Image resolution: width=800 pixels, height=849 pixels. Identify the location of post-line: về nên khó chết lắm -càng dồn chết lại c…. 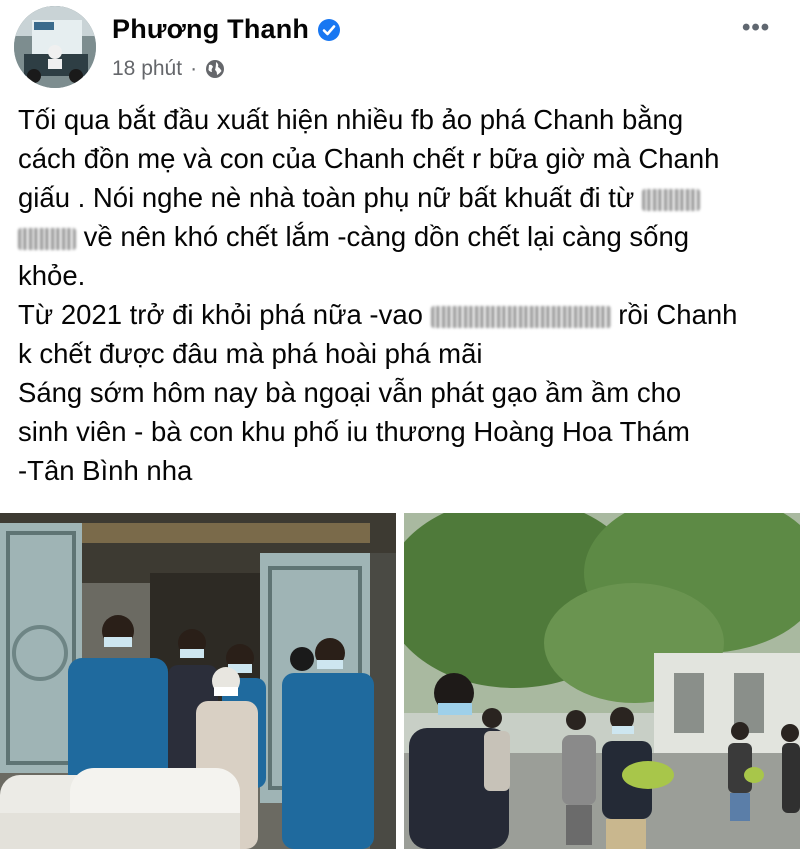
(405, 236).